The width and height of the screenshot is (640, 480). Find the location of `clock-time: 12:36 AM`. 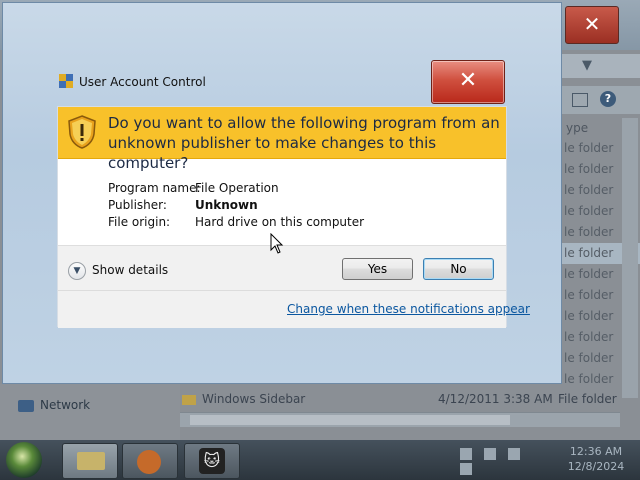

clock-time: 12:36 AM is located at coordinates (596, 451).